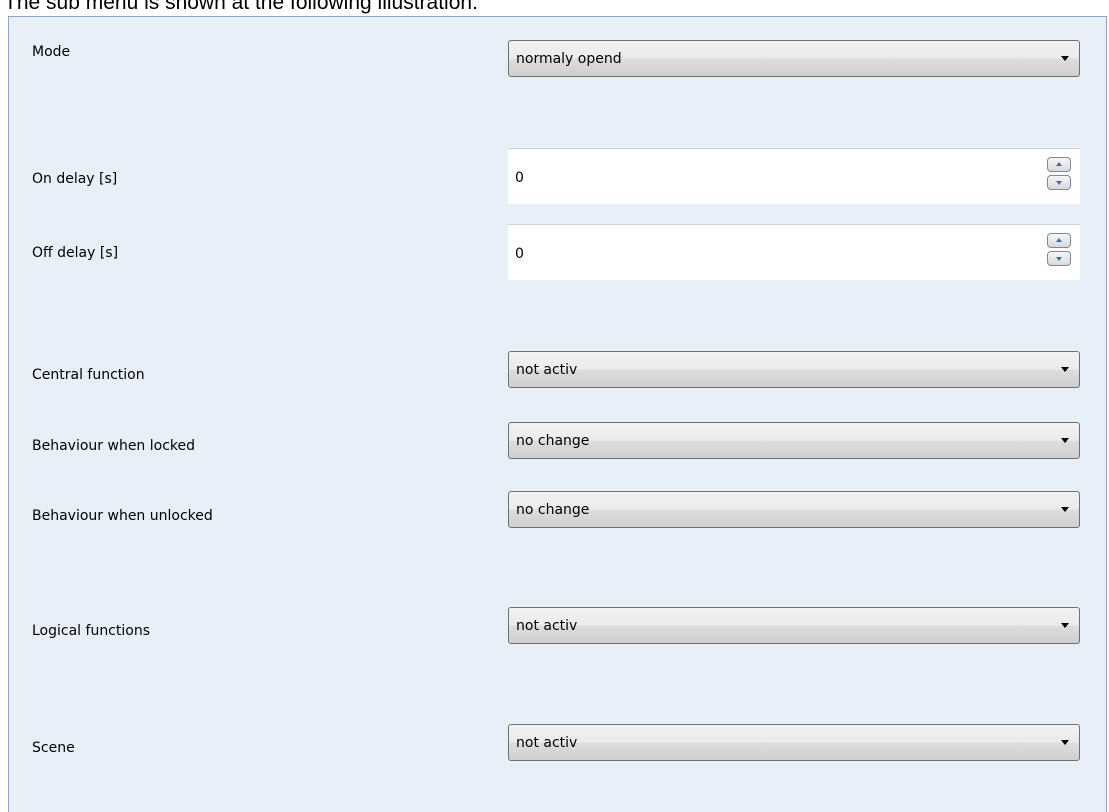 This screenshot has width=1109, height=812. Describe the element at coordinates (519, 178) in the screenshot. I see `on-delay-value: 0` at that location.